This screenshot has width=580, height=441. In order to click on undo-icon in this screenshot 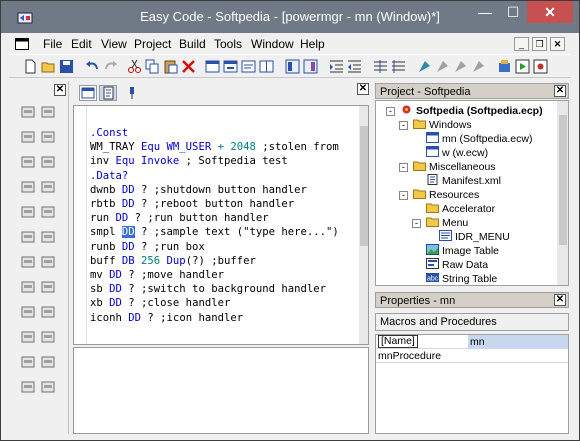, I will do `click(92, 66)`.